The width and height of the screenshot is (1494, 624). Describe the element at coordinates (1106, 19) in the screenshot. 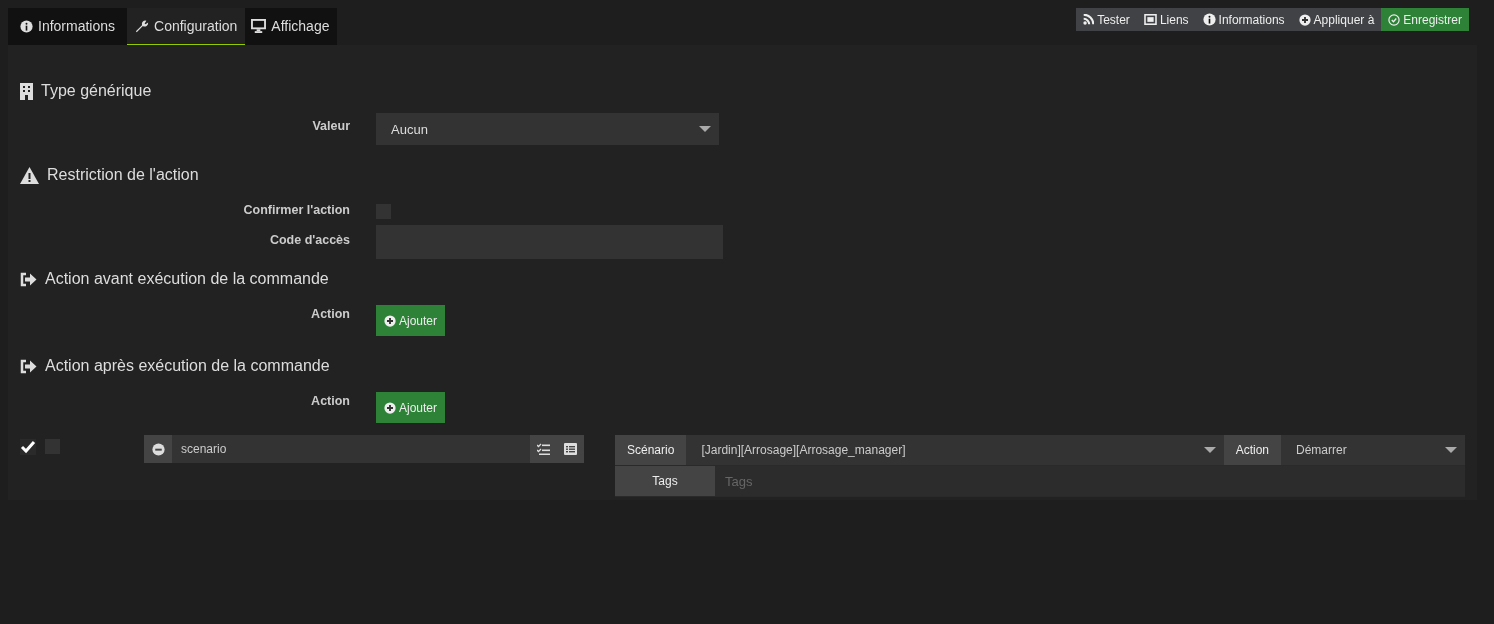

I see `toolbar-button: Tester` at that location.